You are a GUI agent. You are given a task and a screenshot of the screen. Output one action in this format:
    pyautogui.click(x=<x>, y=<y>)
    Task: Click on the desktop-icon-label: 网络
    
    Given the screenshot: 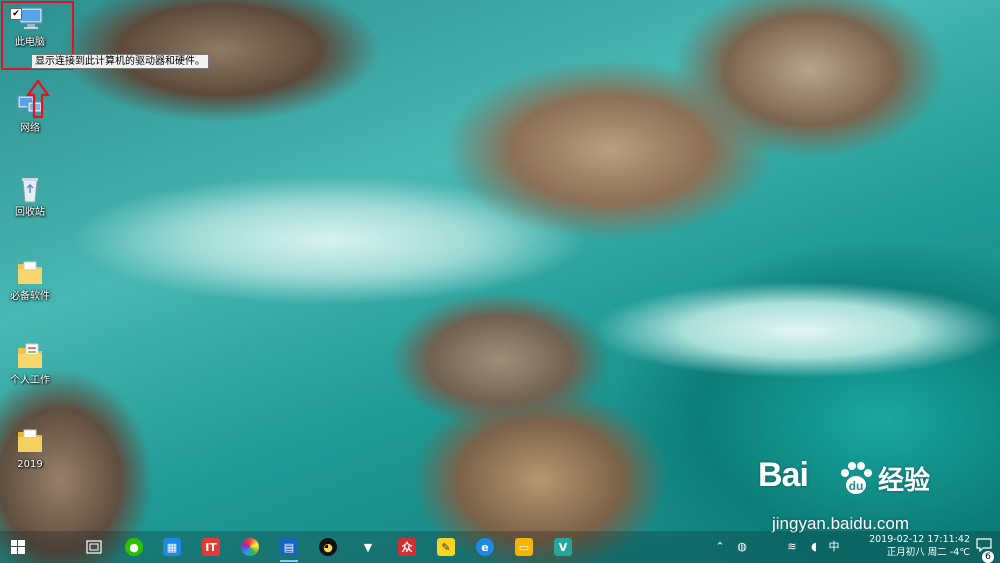 What is the action you would take?
    pyautogui.click(x=30, y=128)
    